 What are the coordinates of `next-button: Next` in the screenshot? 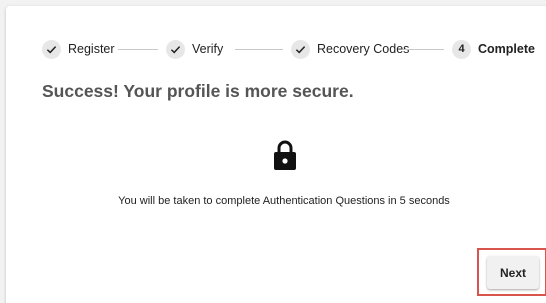 It's located at (513, 272).